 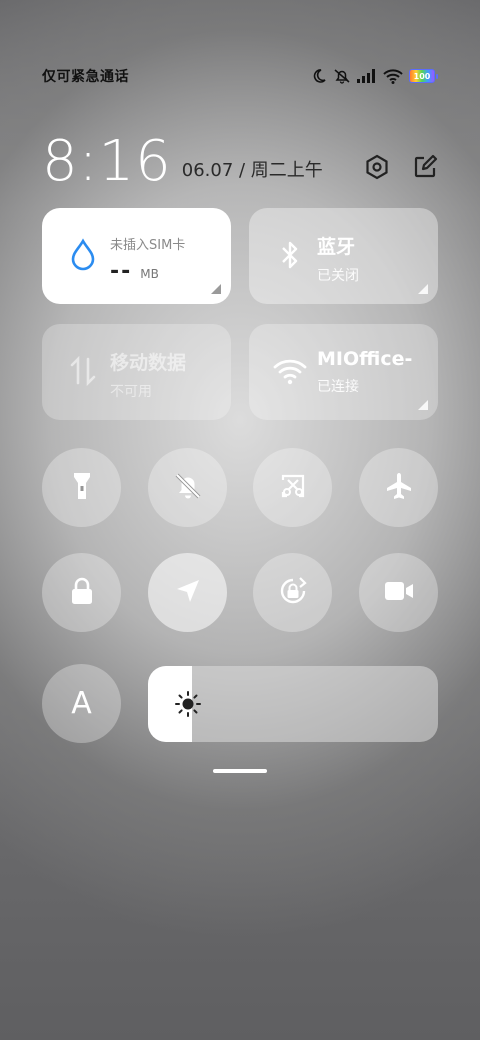 What do you see at coordinates (240, 76) in the screenshot?
I see `status-bar: 仅可紧急通话 100` at bounding box center [240, 76].